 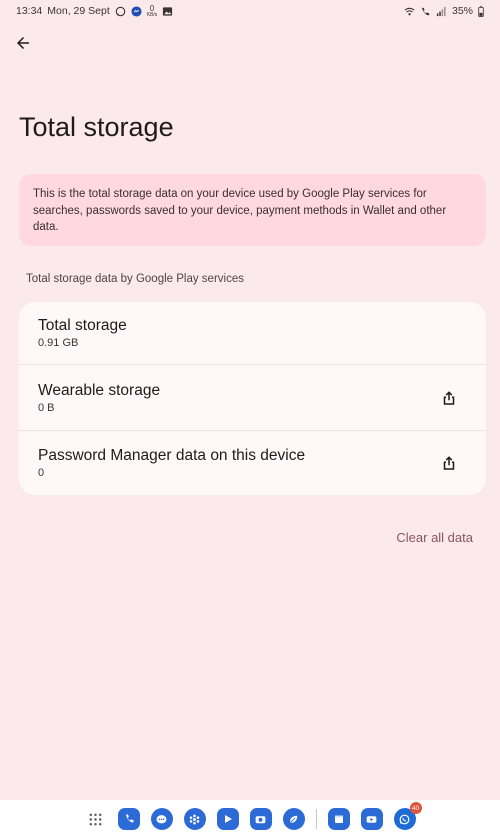 I want to click on storage-row-total: Total storage 0.91 GB, so click(x=252, y=332).